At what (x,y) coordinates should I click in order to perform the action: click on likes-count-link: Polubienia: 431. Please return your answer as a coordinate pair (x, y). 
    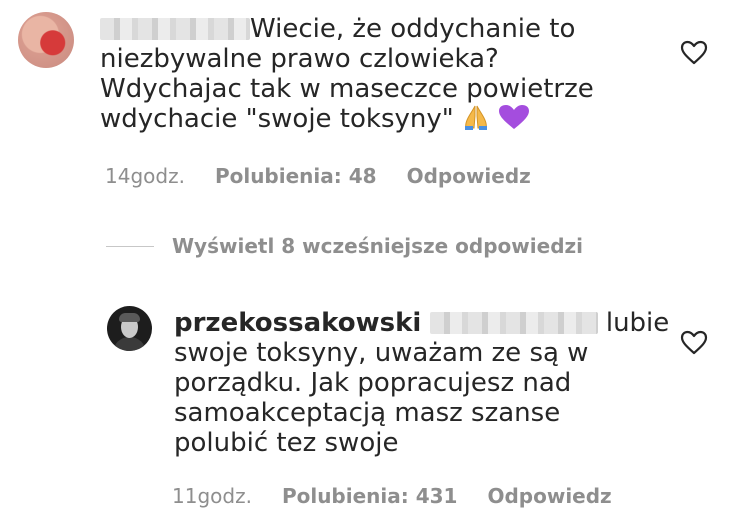
    Looking at the image, I should click on (370, 496).